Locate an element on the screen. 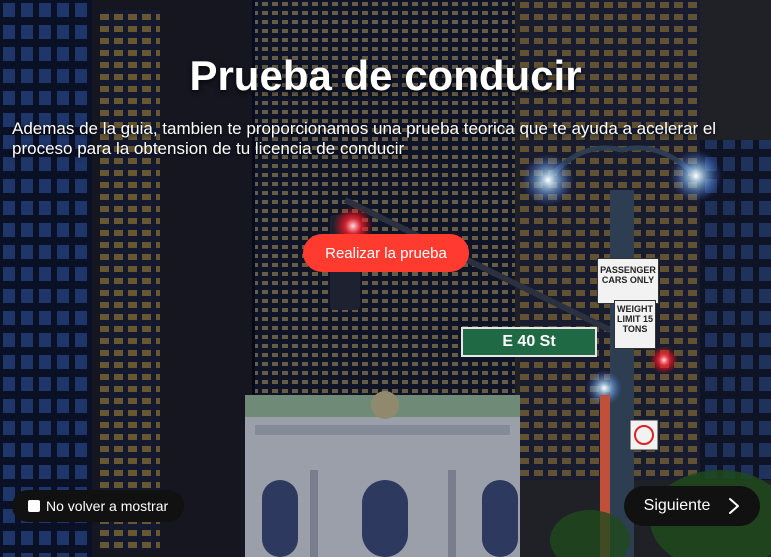 The height and width of the screenshot is (557, 771). dont-show-again-checkbox: No volver a mostrar is located at coordinates (98, 506).